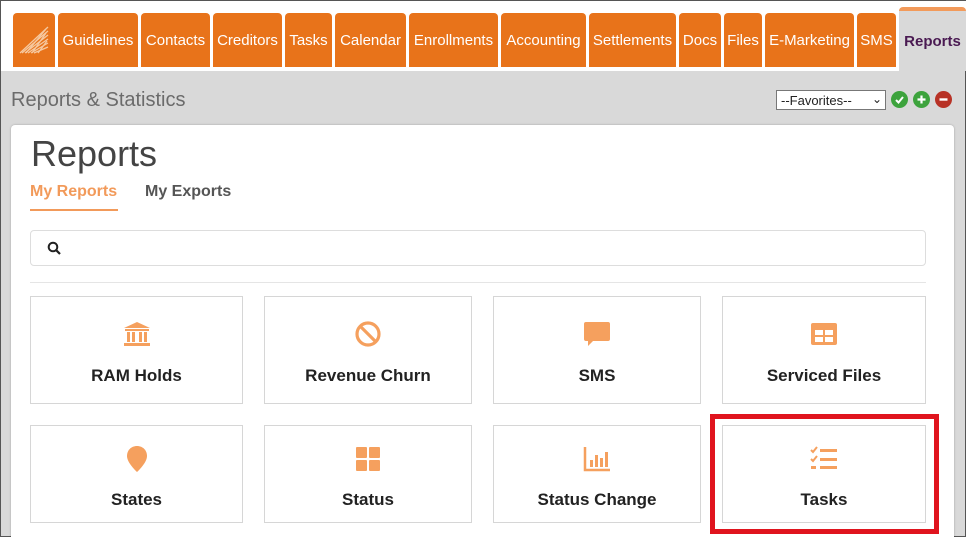 This screenshot has width=966, height=537. Describe the element at coordinates (370, 40) in the screenshot. I see `tab-calendar: Calendar` at that location.